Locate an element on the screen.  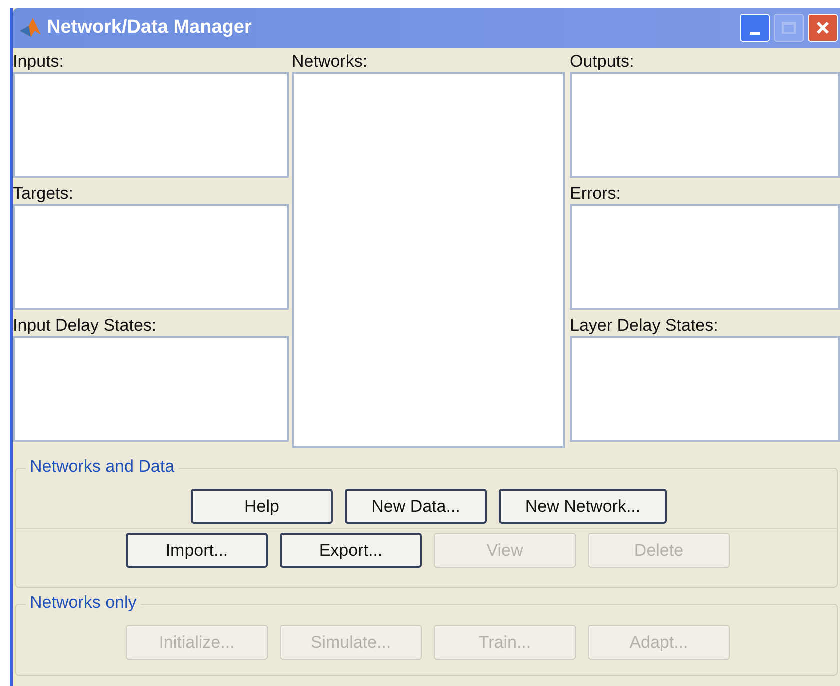
minimize-button is located at coordinates (755, 28).